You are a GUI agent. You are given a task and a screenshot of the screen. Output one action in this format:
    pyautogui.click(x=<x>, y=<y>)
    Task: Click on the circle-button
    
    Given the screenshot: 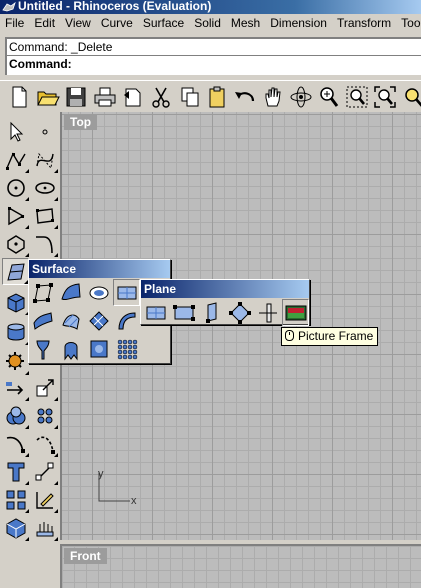 What is the action you would take?
    pyautogui.click(x=15, y=187)
    